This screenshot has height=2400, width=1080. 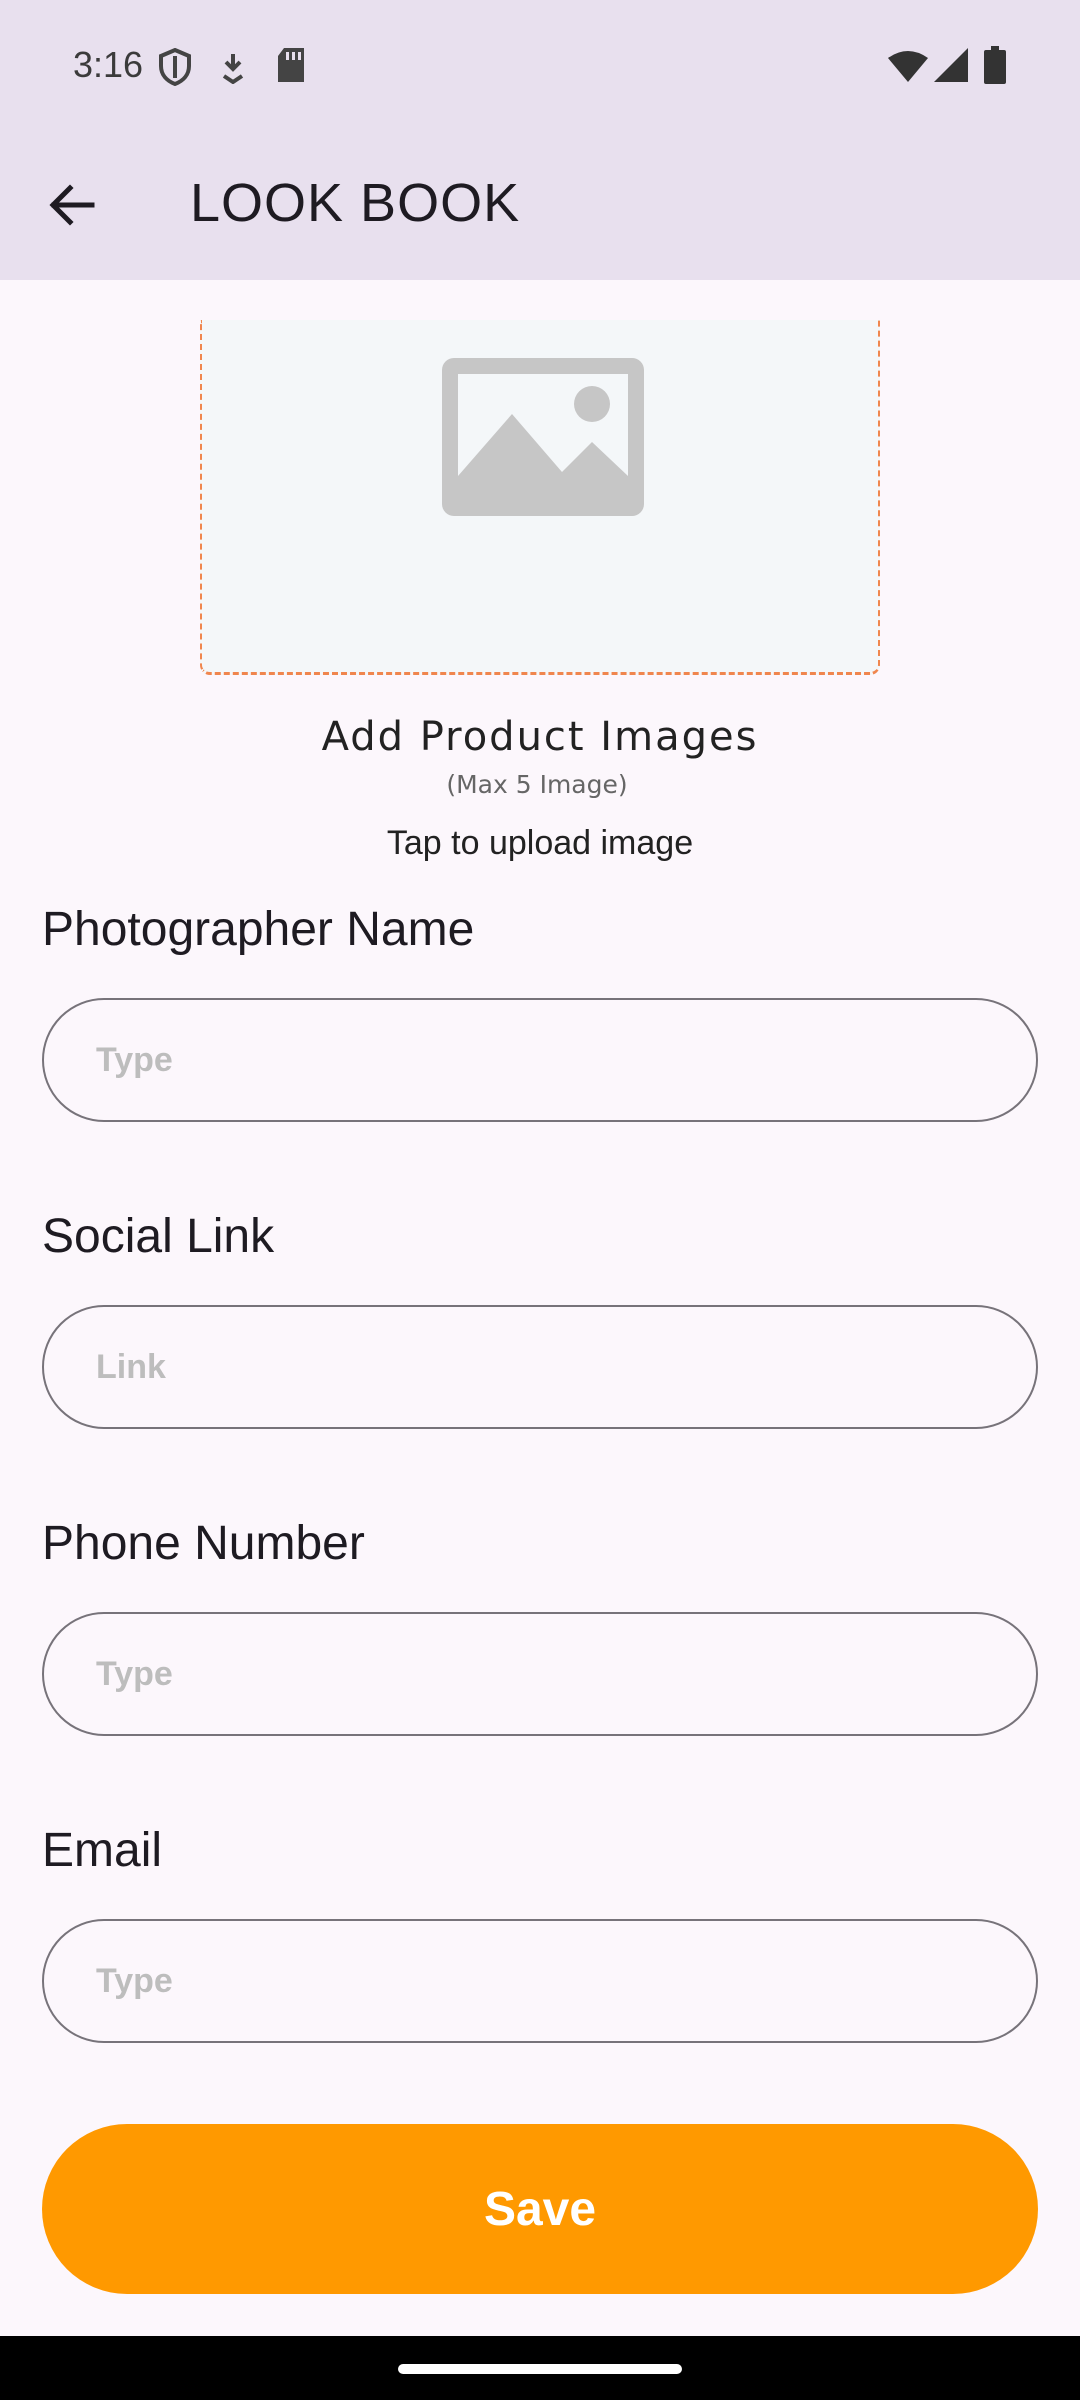 I want to click on image-upload-area, so click(x=540, y=497).